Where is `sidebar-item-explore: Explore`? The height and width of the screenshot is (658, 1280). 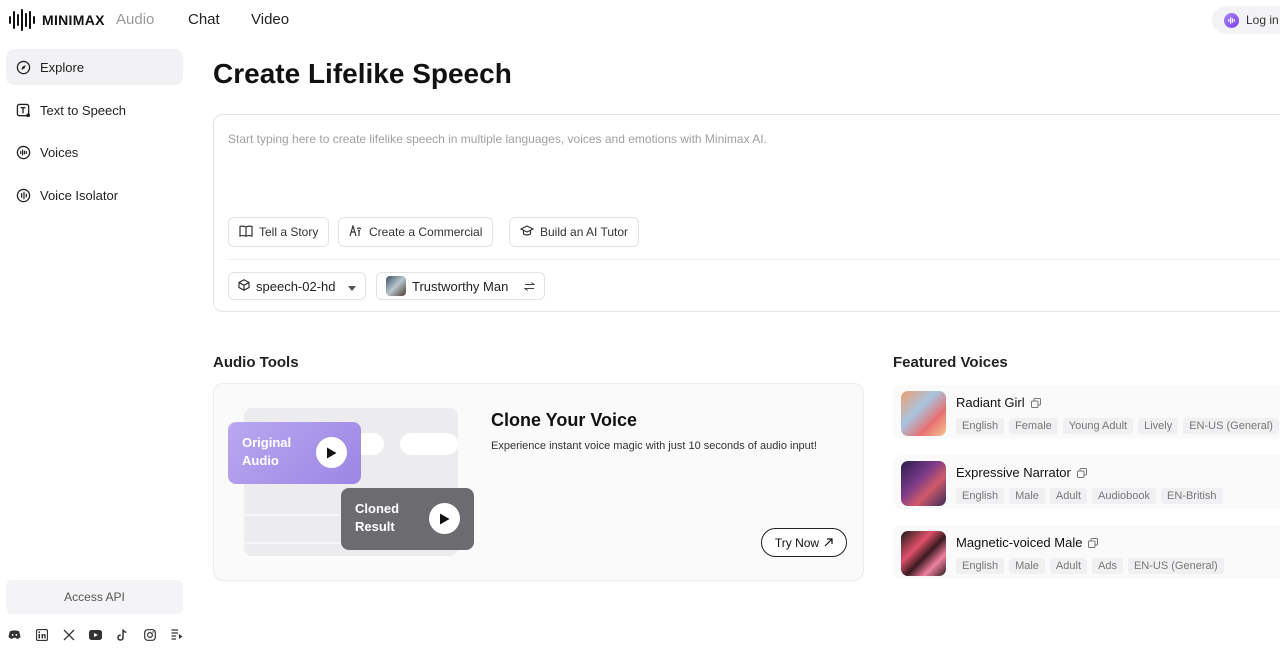
sidebar-item-explore: Explore is located at coordinates (94, 67).